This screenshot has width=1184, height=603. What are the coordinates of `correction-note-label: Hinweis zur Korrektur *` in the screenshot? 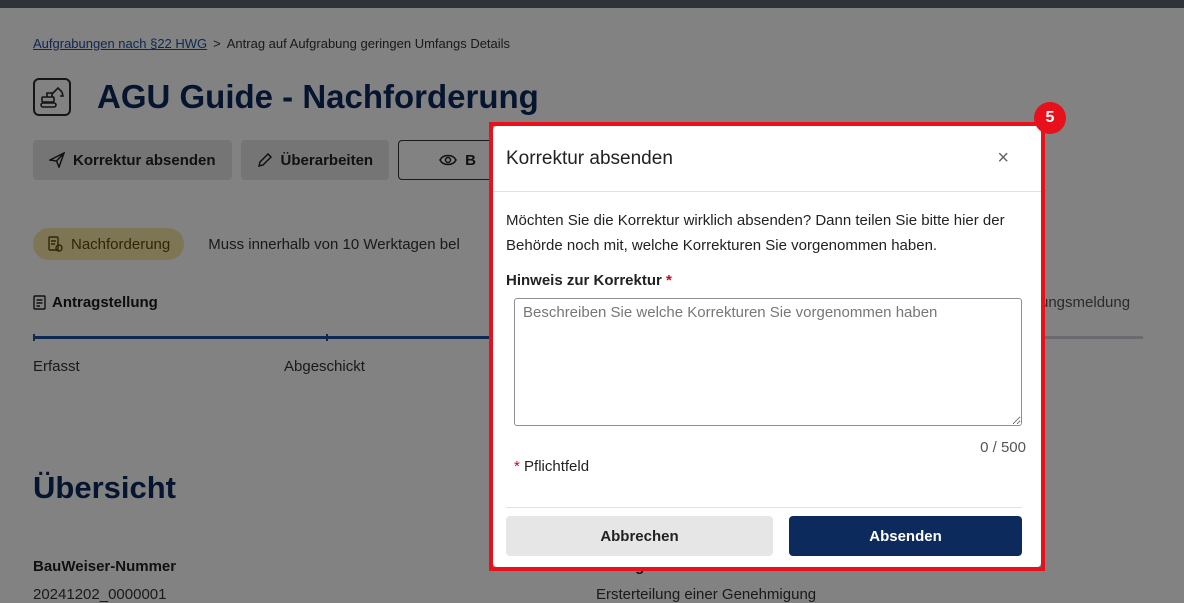 It's located at (767, 280).